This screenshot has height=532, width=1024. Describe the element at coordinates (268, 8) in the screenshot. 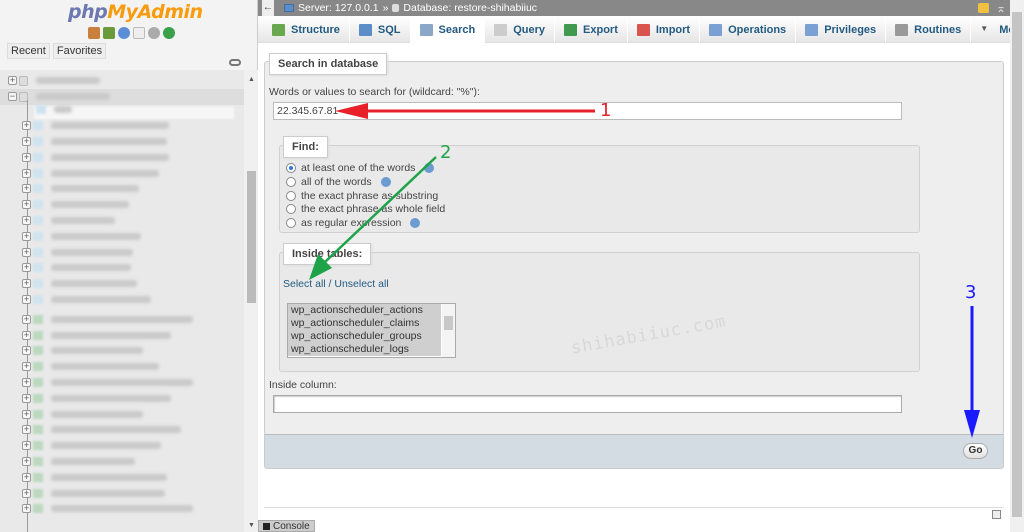

I see `back-arrow-icon: ←` at that location.